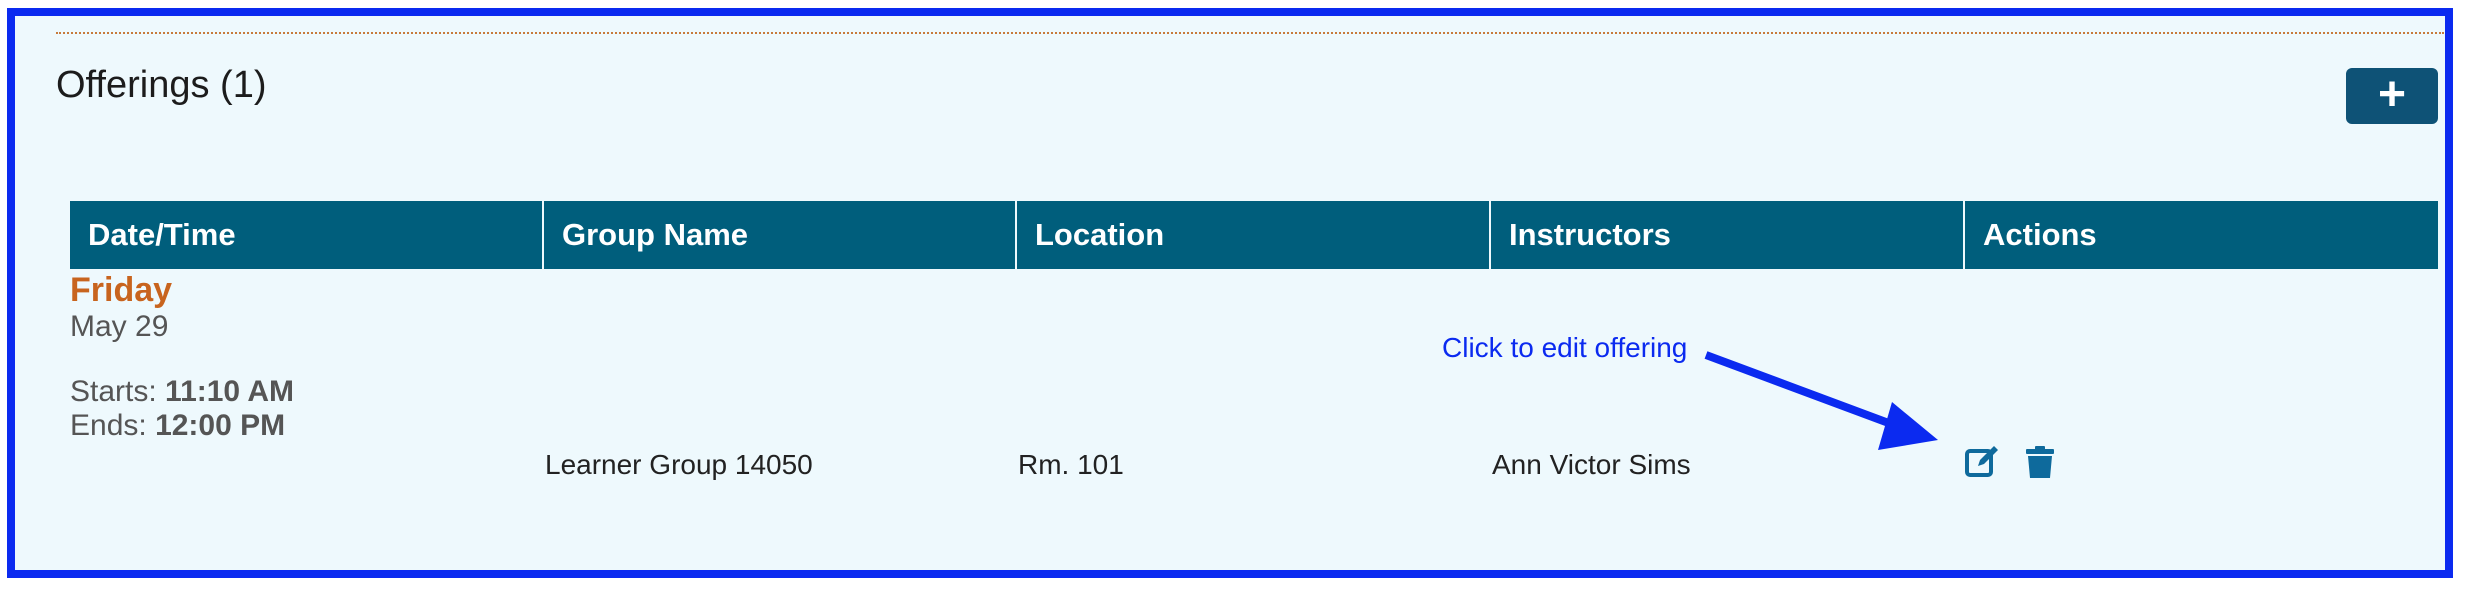  Describe the element at coordinates (1821, 400) in the screenshot. I see `annotation-arrow` at that location.